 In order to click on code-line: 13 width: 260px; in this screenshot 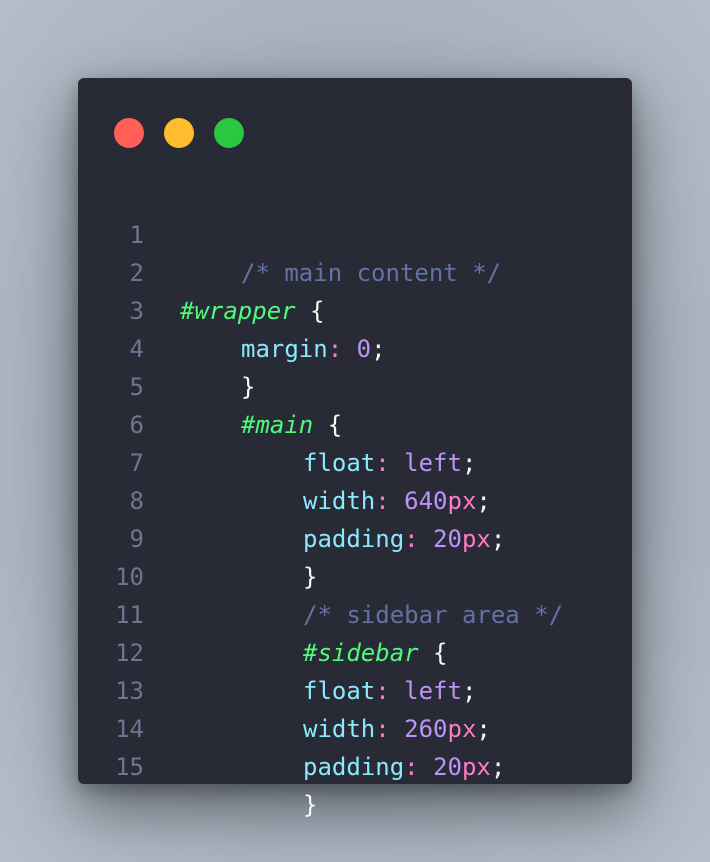, I will do `click(355, 688)`.